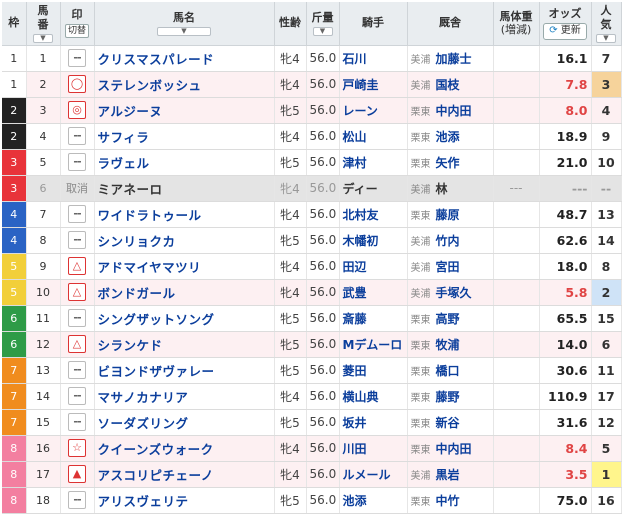 The image size is (623, 520). What do you see at coordinates (143, 423) in the screenshot?
I see `horse-name-link: ソーダズリング` at bounding box center [143, 423].